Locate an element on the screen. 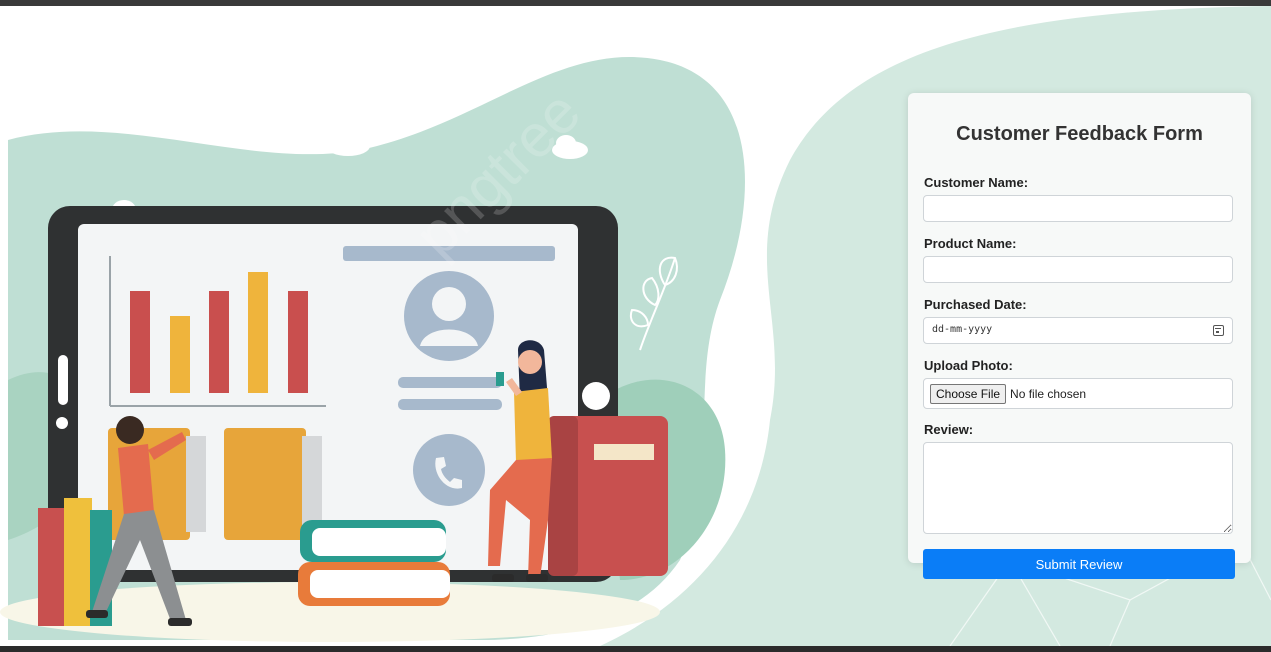 Image resolution: width=1271 pixels, height=652 pixels. choose-file-button: Choose File is located at coordinates (968, 393).